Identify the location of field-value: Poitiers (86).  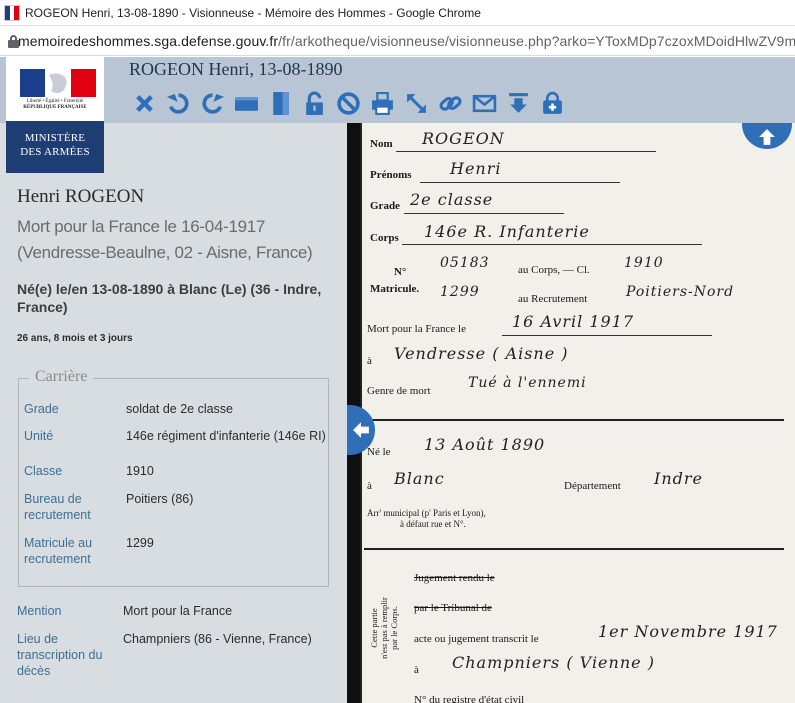
(160, 499).